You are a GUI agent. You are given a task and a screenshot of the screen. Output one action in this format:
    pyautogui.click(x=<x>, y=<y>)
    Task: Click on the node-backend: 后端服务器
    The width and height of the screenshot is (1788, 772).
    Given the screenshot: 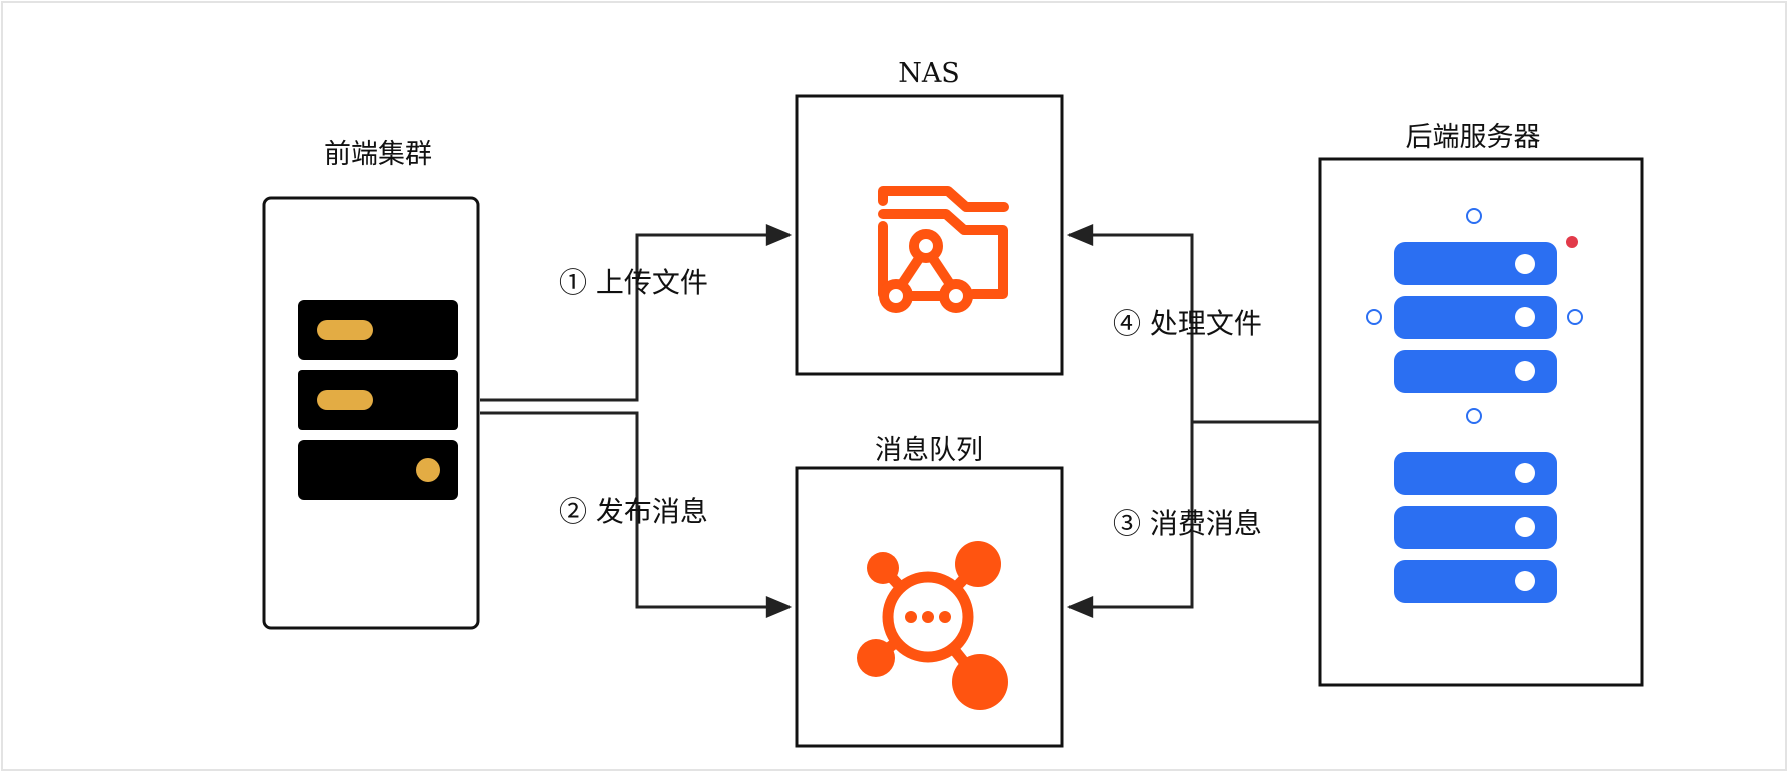 What is the action you would take?
    pyautogui.click(x=1481, y=404)
    